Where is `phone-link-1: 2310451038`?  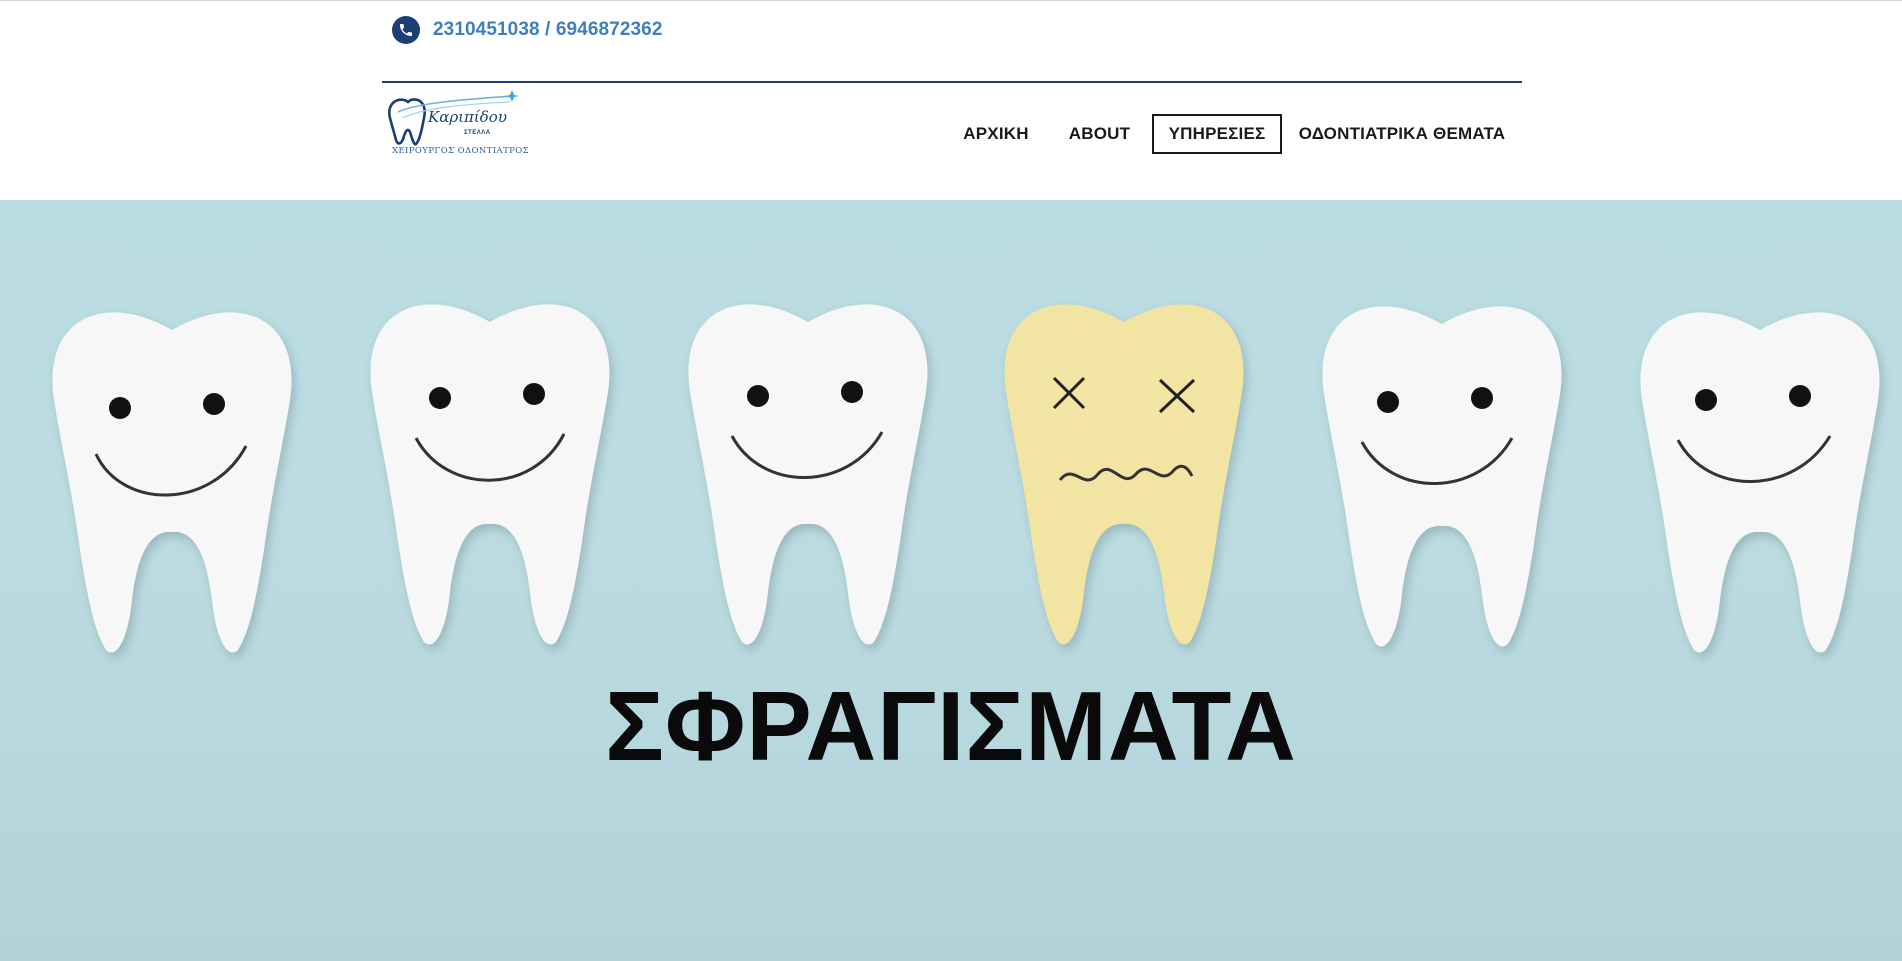 phone-link-1: 2310451038 is located at coordinates (486, 29).